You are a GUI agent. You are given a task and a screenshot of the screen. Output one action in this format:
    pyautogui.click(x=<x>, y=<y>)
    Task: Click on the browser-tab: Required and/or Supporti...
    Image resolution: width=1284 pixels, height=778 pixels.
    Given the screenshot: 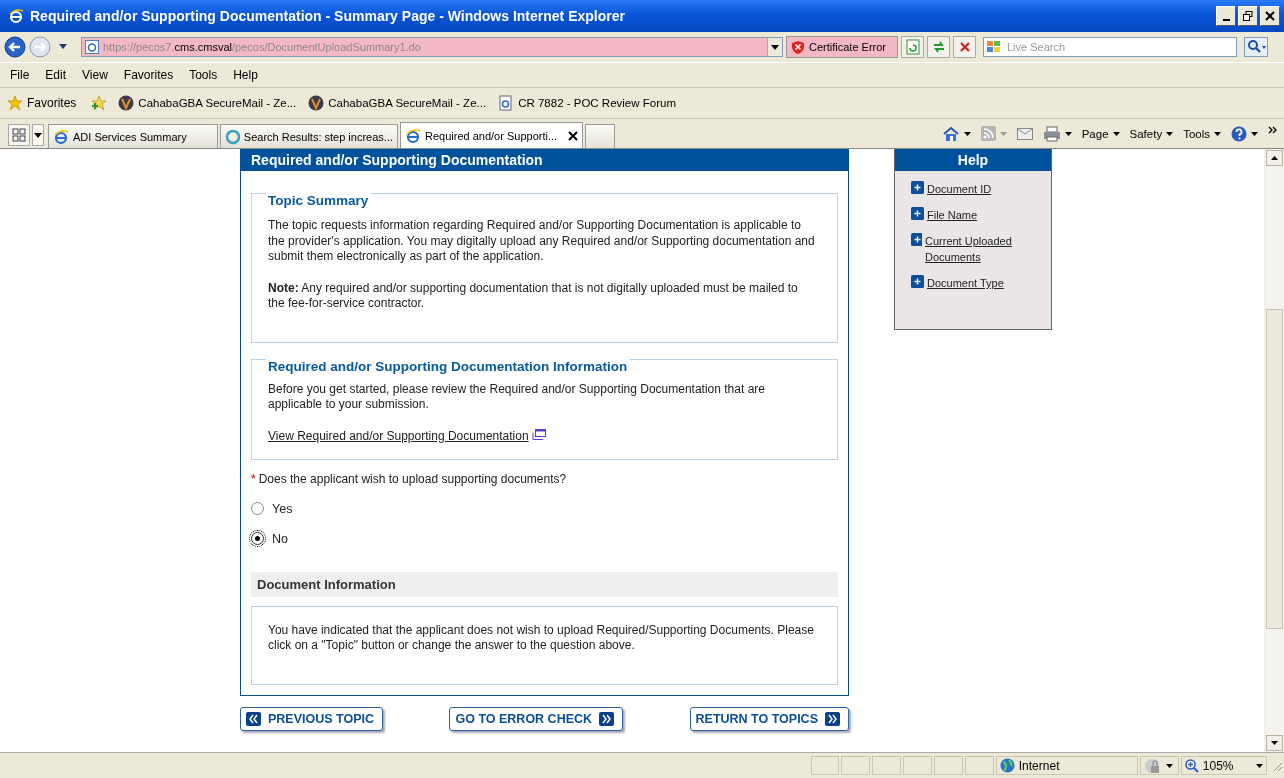 What is the action you would take?
    pyautogui.click(x=491, y=135)
    